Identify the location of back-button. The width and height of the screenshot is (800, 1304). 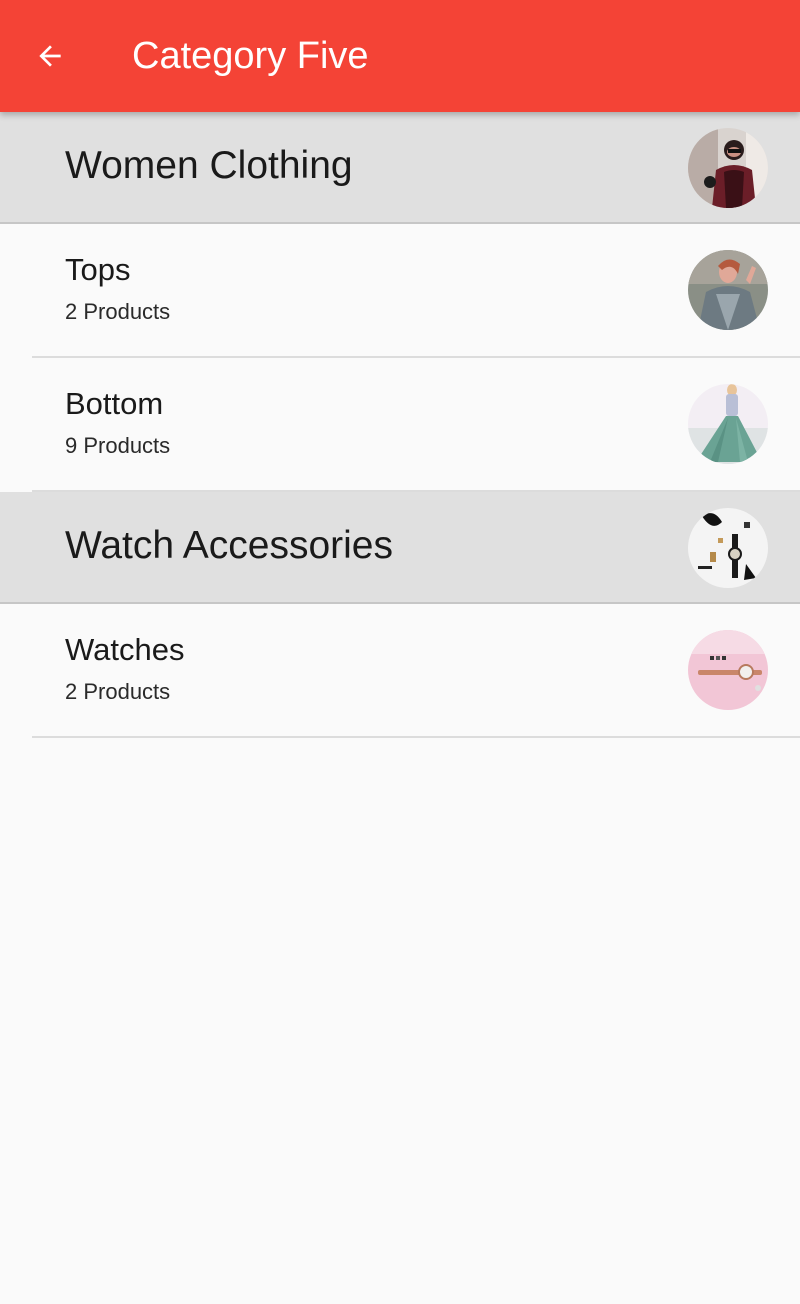
(50, 56).